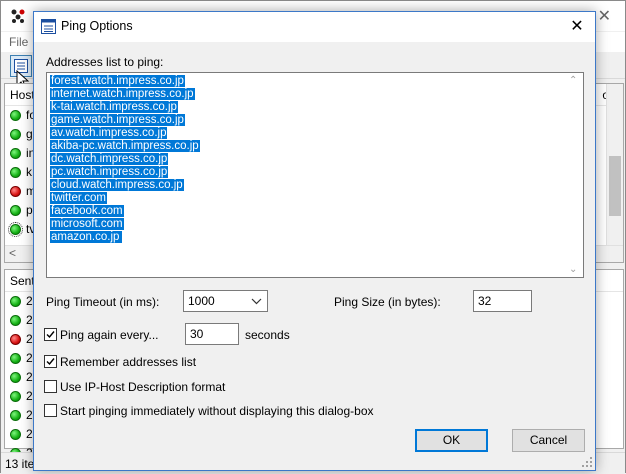 Image resolution: width=626 pixels, height=474 pixels. Describe the element at coordinates (587, 462) in the screenshot. I see `resize-grip-icon` at that location.